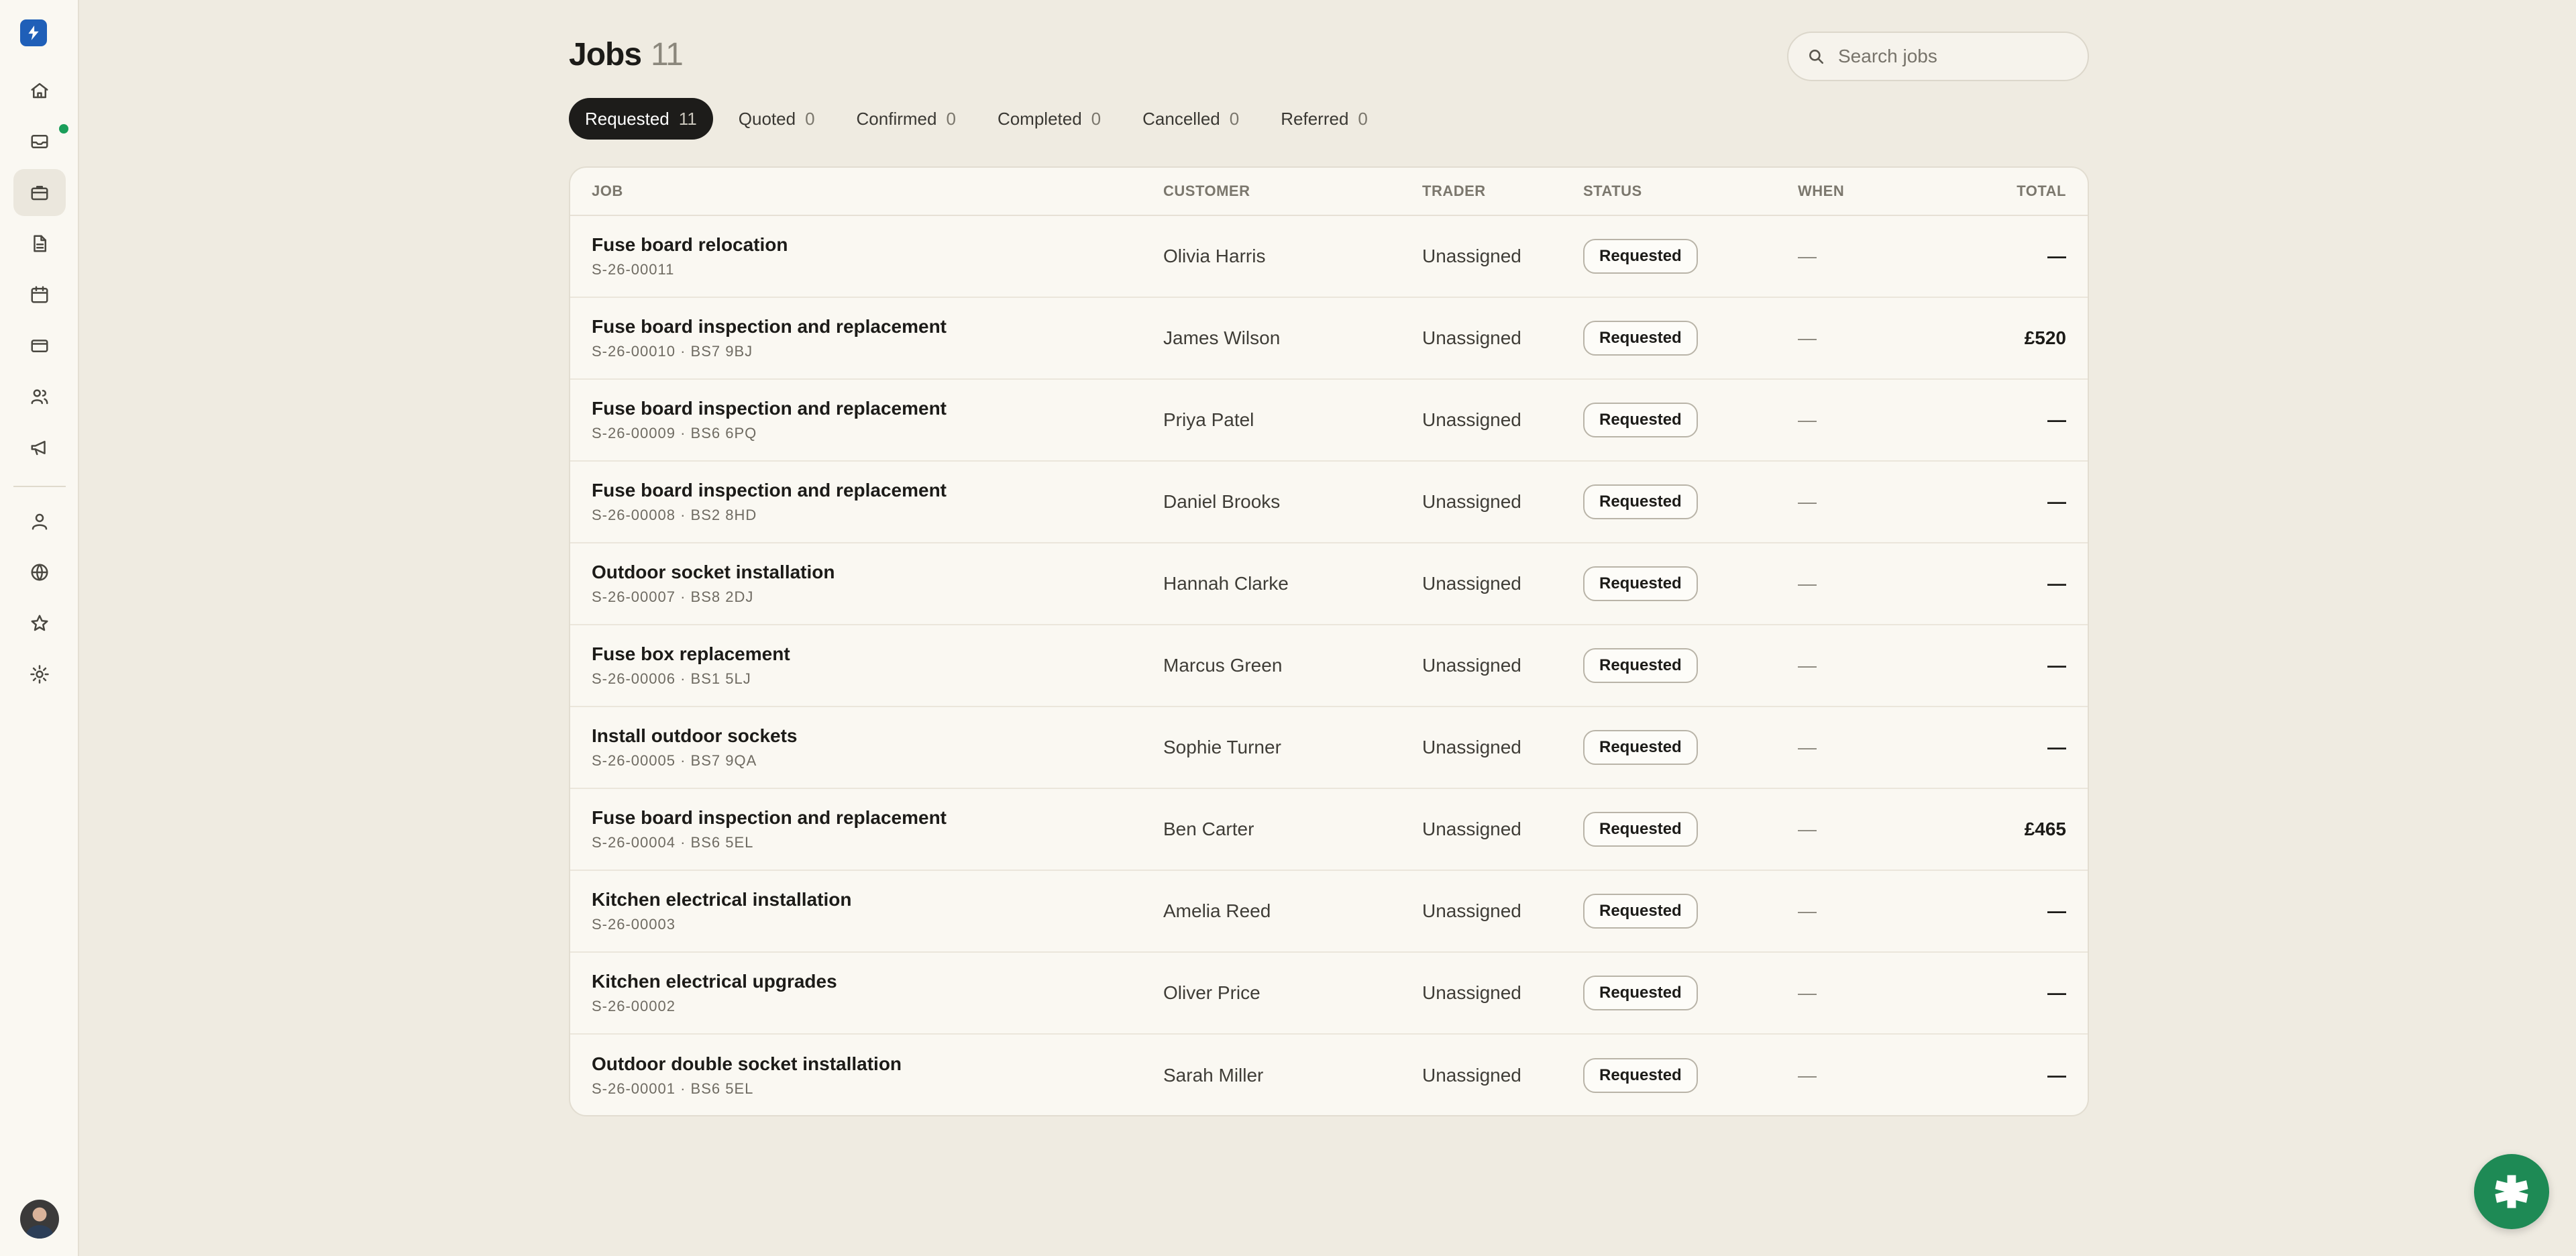 The width and height of the screenshot is (2576, 1256). What do you see at coordinates (634, 1006) in the screenshot?
I see `job-reference: S-26-00002` at bounding box center [634, 1006].